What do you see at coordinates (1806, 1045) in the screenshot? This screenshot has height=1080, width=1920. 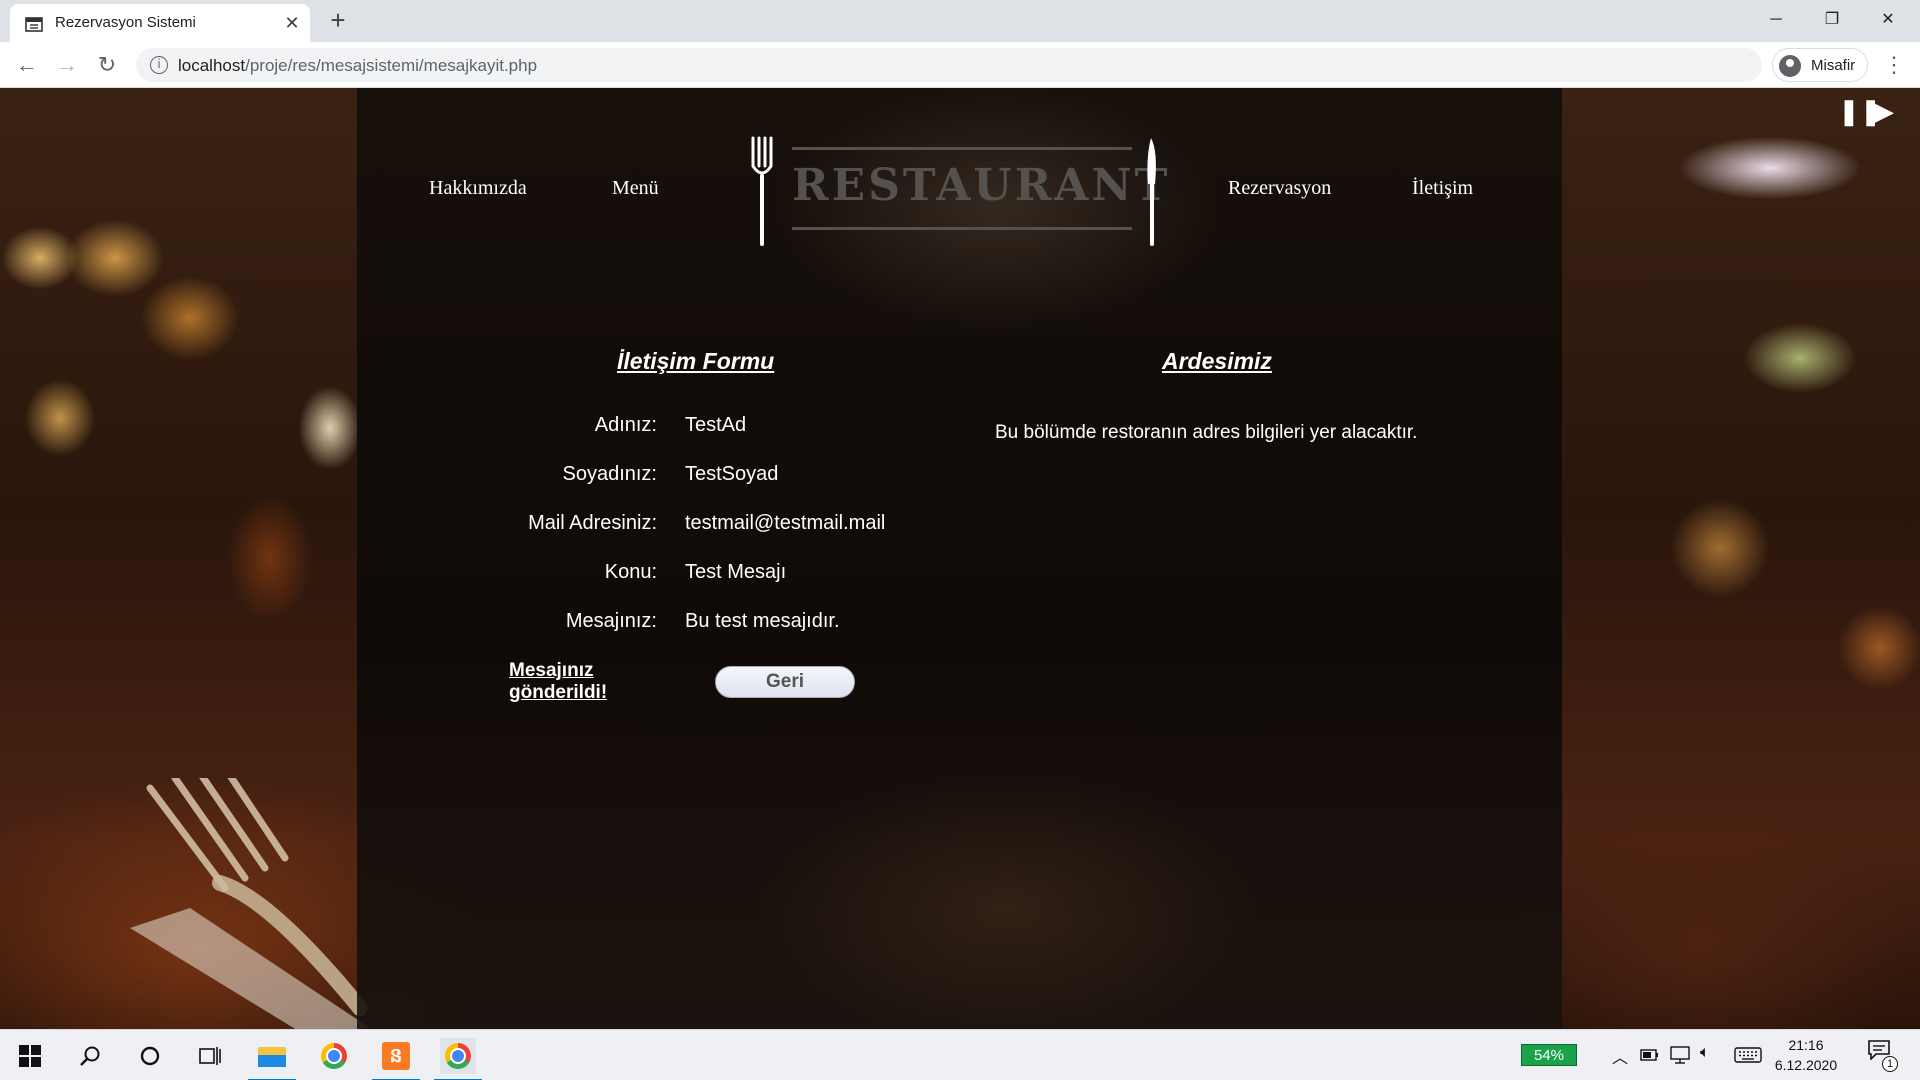 I see `clock-time: 21:16` at bounding box center [1806, 1045].